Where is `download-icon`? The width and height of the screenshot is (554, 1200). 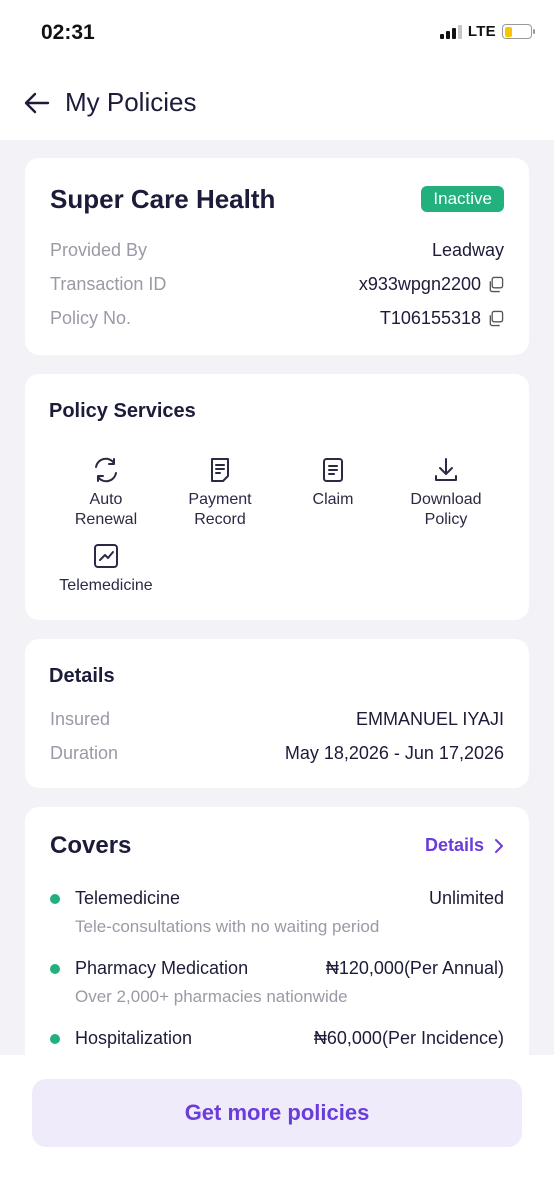
download-icon is located at coordinates (446, 469).